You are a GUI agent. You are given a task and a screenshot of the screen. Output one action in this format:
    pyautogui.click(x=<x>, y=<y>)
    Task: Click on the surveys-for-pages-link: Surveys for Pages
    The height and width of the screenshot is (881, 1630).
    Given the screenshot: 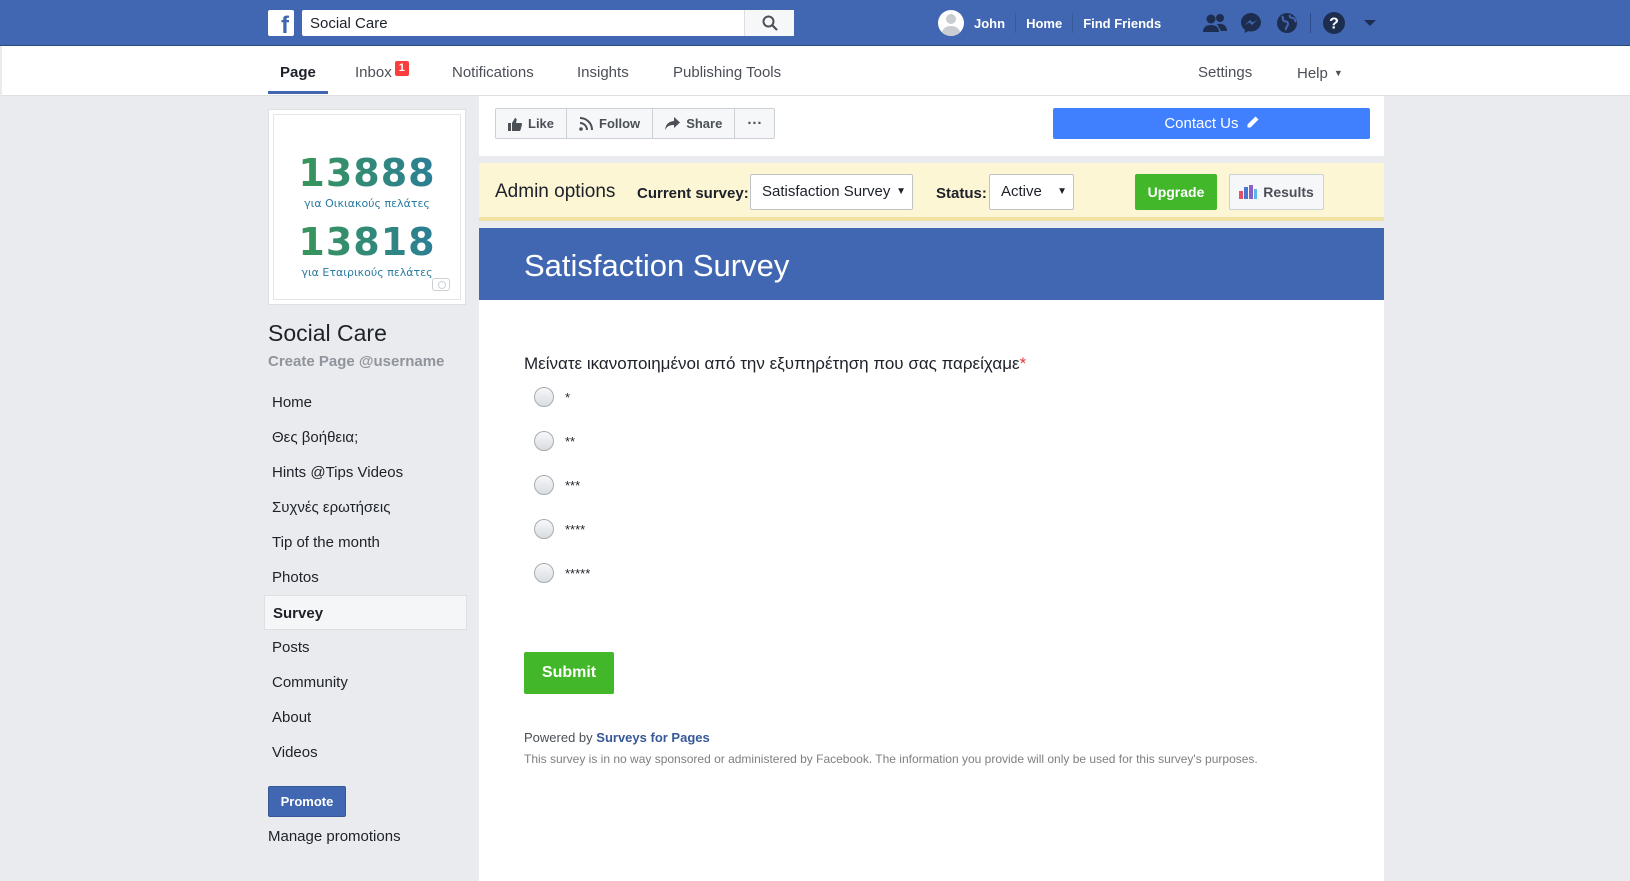 What is the action you would take?
    pyautogui.click(x=652, y=737)
    